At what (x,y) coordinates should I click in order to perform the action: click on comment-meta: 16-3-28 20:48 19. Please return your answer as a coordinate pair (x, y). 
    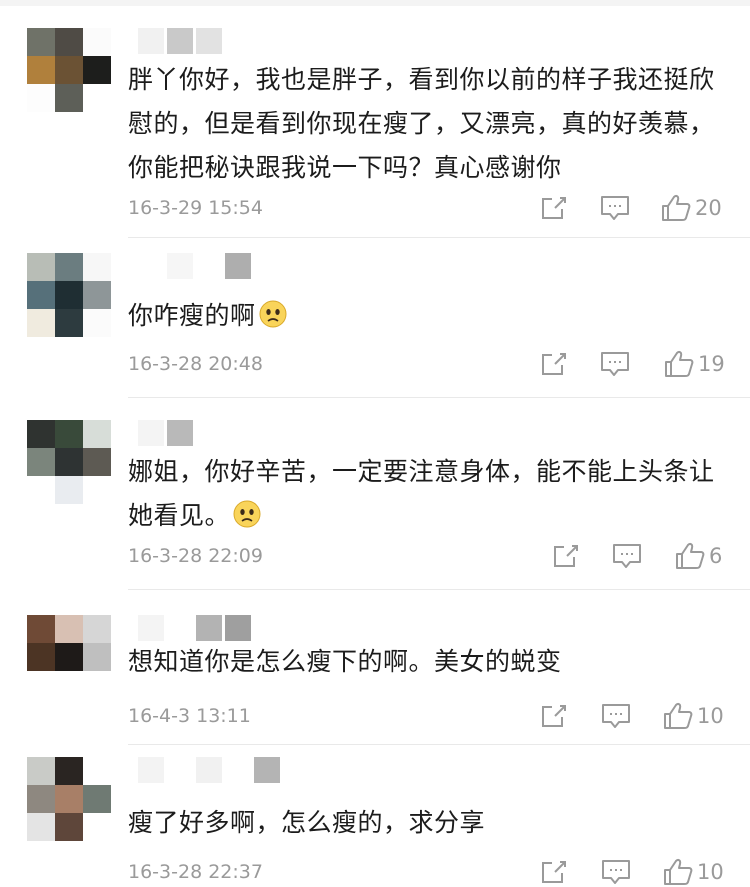
    Looking at the image, I should click on (428, 364).